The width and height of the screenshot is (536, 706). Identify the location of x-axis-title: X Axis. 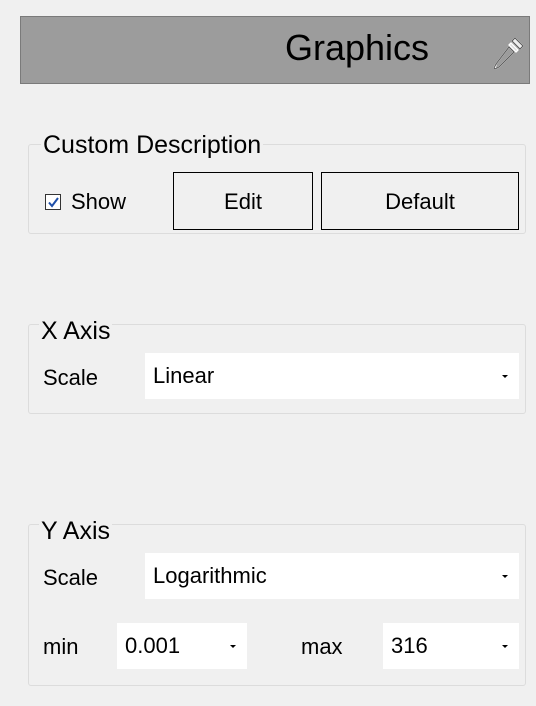
(76, 331).